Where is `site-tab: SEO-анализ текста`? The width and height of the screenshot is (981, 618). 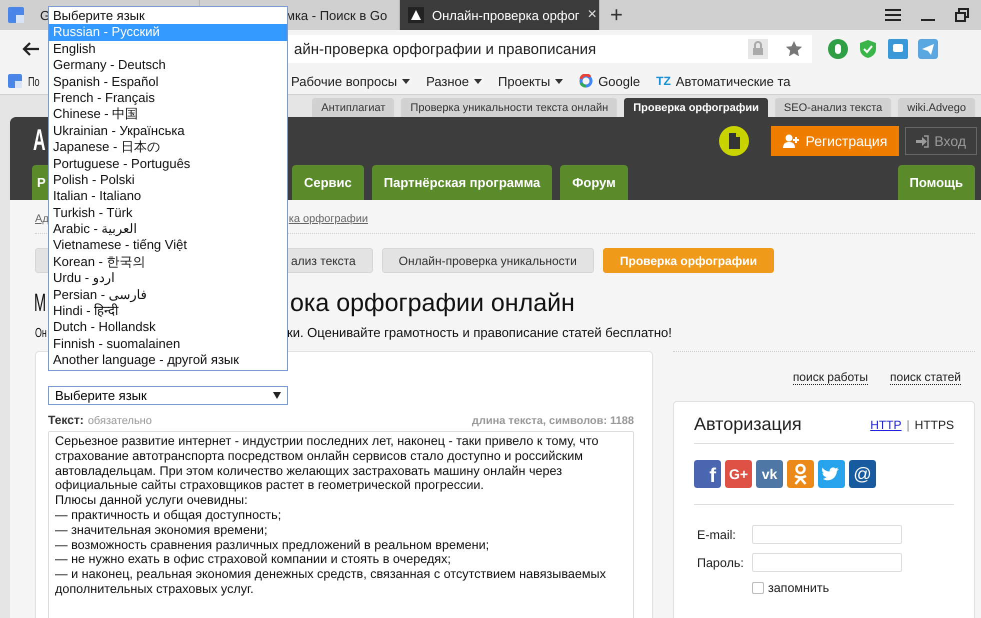 site-tab: SEO-анализ текста is located at coordinates (833, 107).